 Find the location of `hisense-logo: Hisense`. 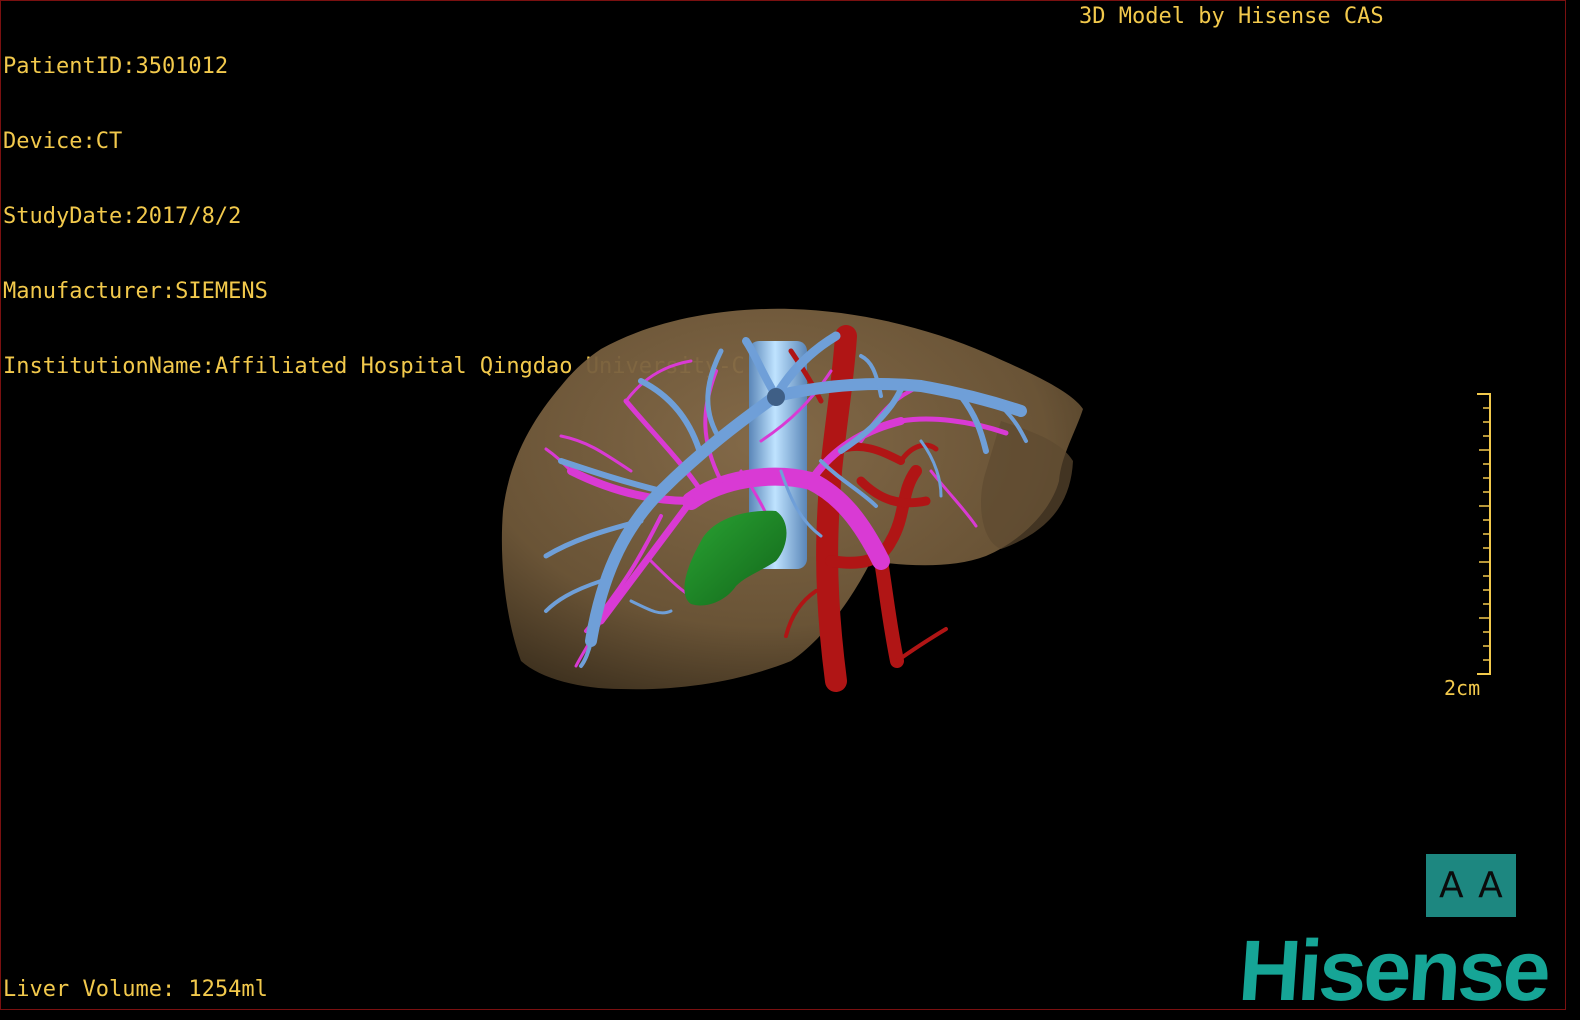

hisense-logo: Hisense is located at coordinates (1393, 966).